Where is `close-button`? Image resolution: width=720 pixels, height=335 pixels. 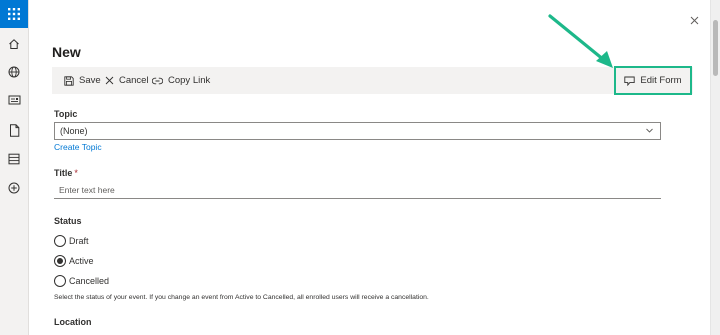 close-button is located at coordinates (694, 20).